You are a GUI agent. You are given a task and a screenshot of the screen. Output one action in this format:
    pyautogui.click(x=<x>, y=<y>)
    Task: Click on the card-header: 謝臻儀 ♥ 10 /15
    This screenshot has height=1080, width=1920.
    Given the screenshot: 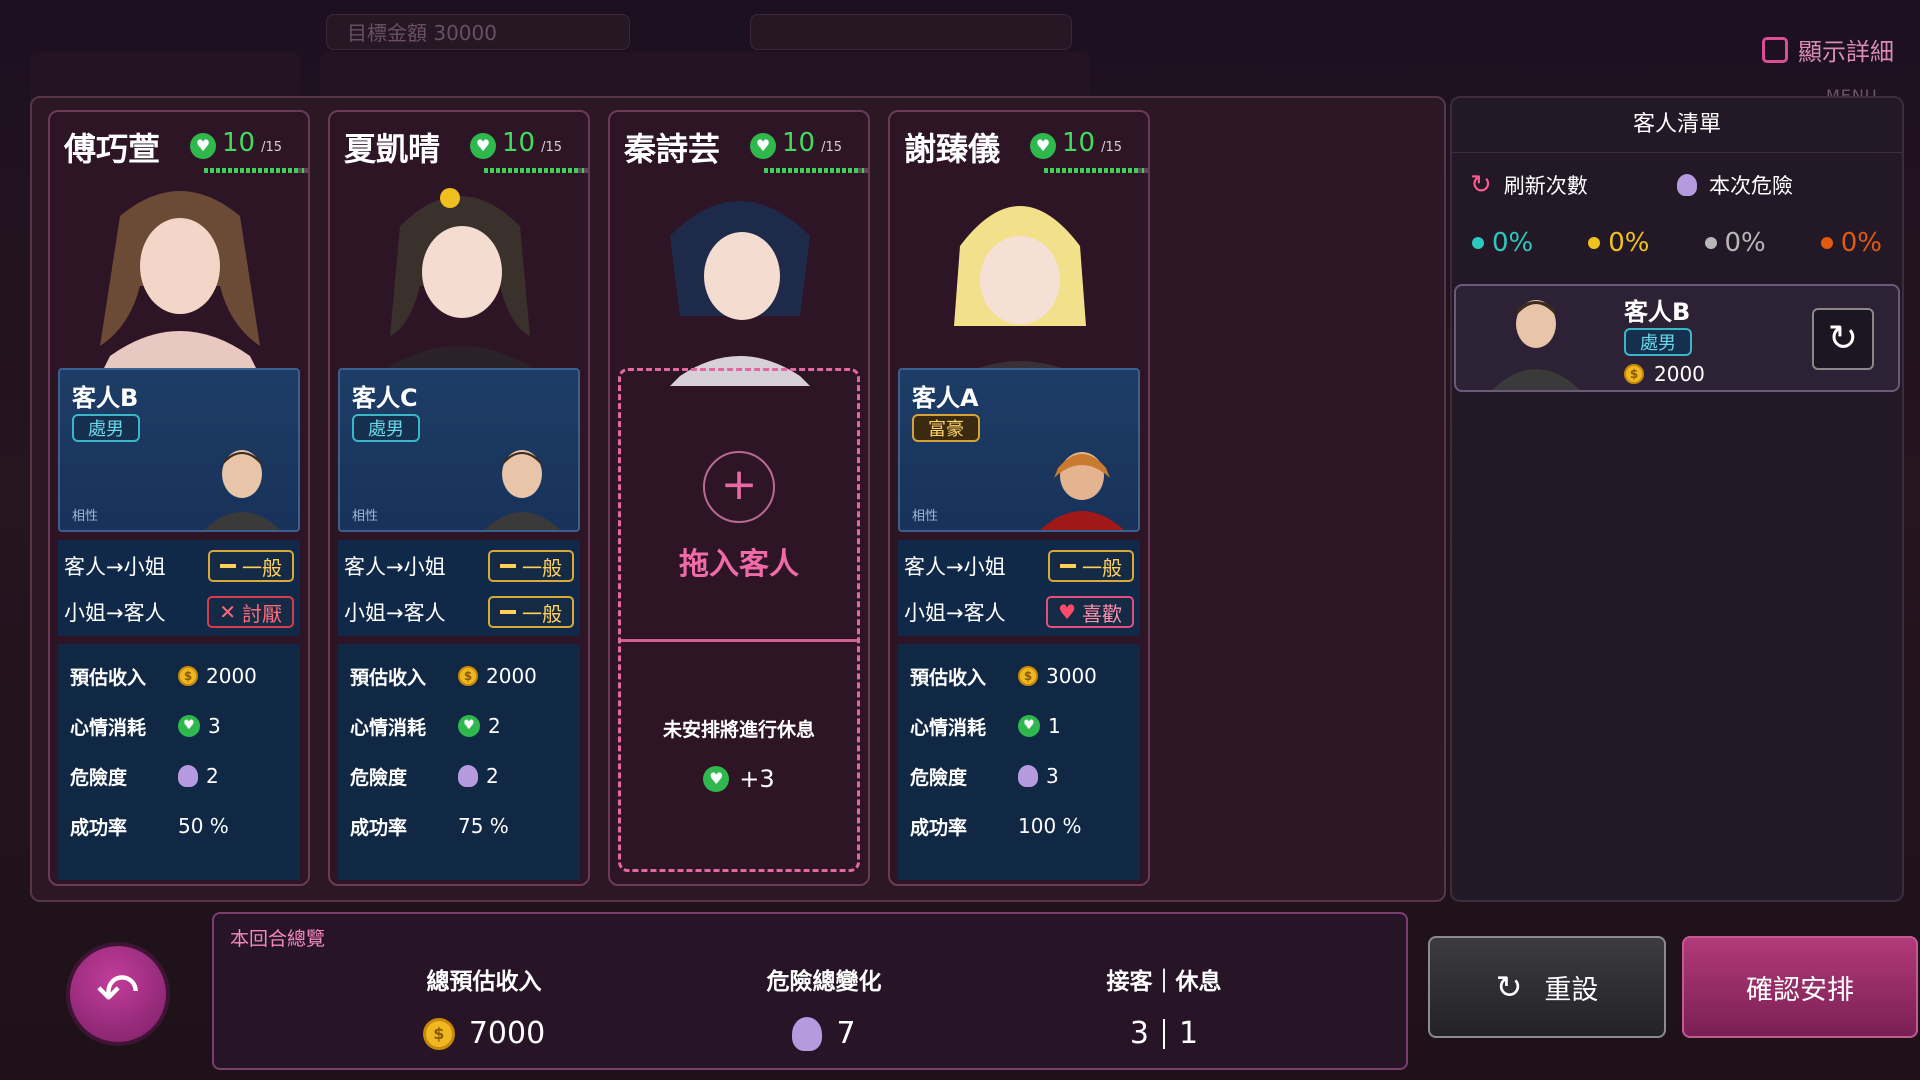 What is the action you would take?
    pyautogui.click(x=1026, y=148)
    